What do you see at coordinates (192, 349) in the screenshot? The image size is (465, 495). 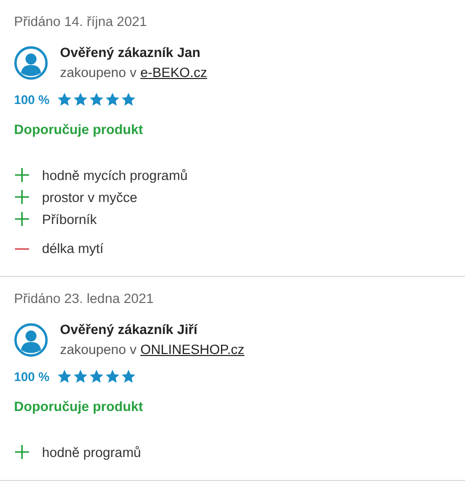 I see `shop-link: ONLINESHOP.cz` at bounding box center [192, 349].